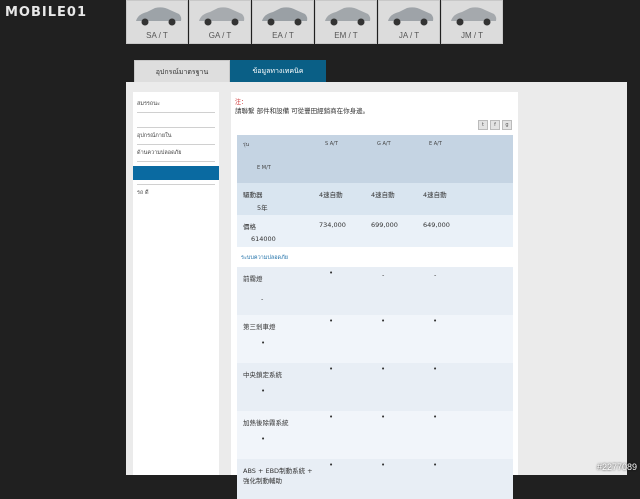  Describe the element at coordinates (375, 231) in the screenshot. I see `table-row: 價格 734,000 699,000 649,000 614000` at that location.